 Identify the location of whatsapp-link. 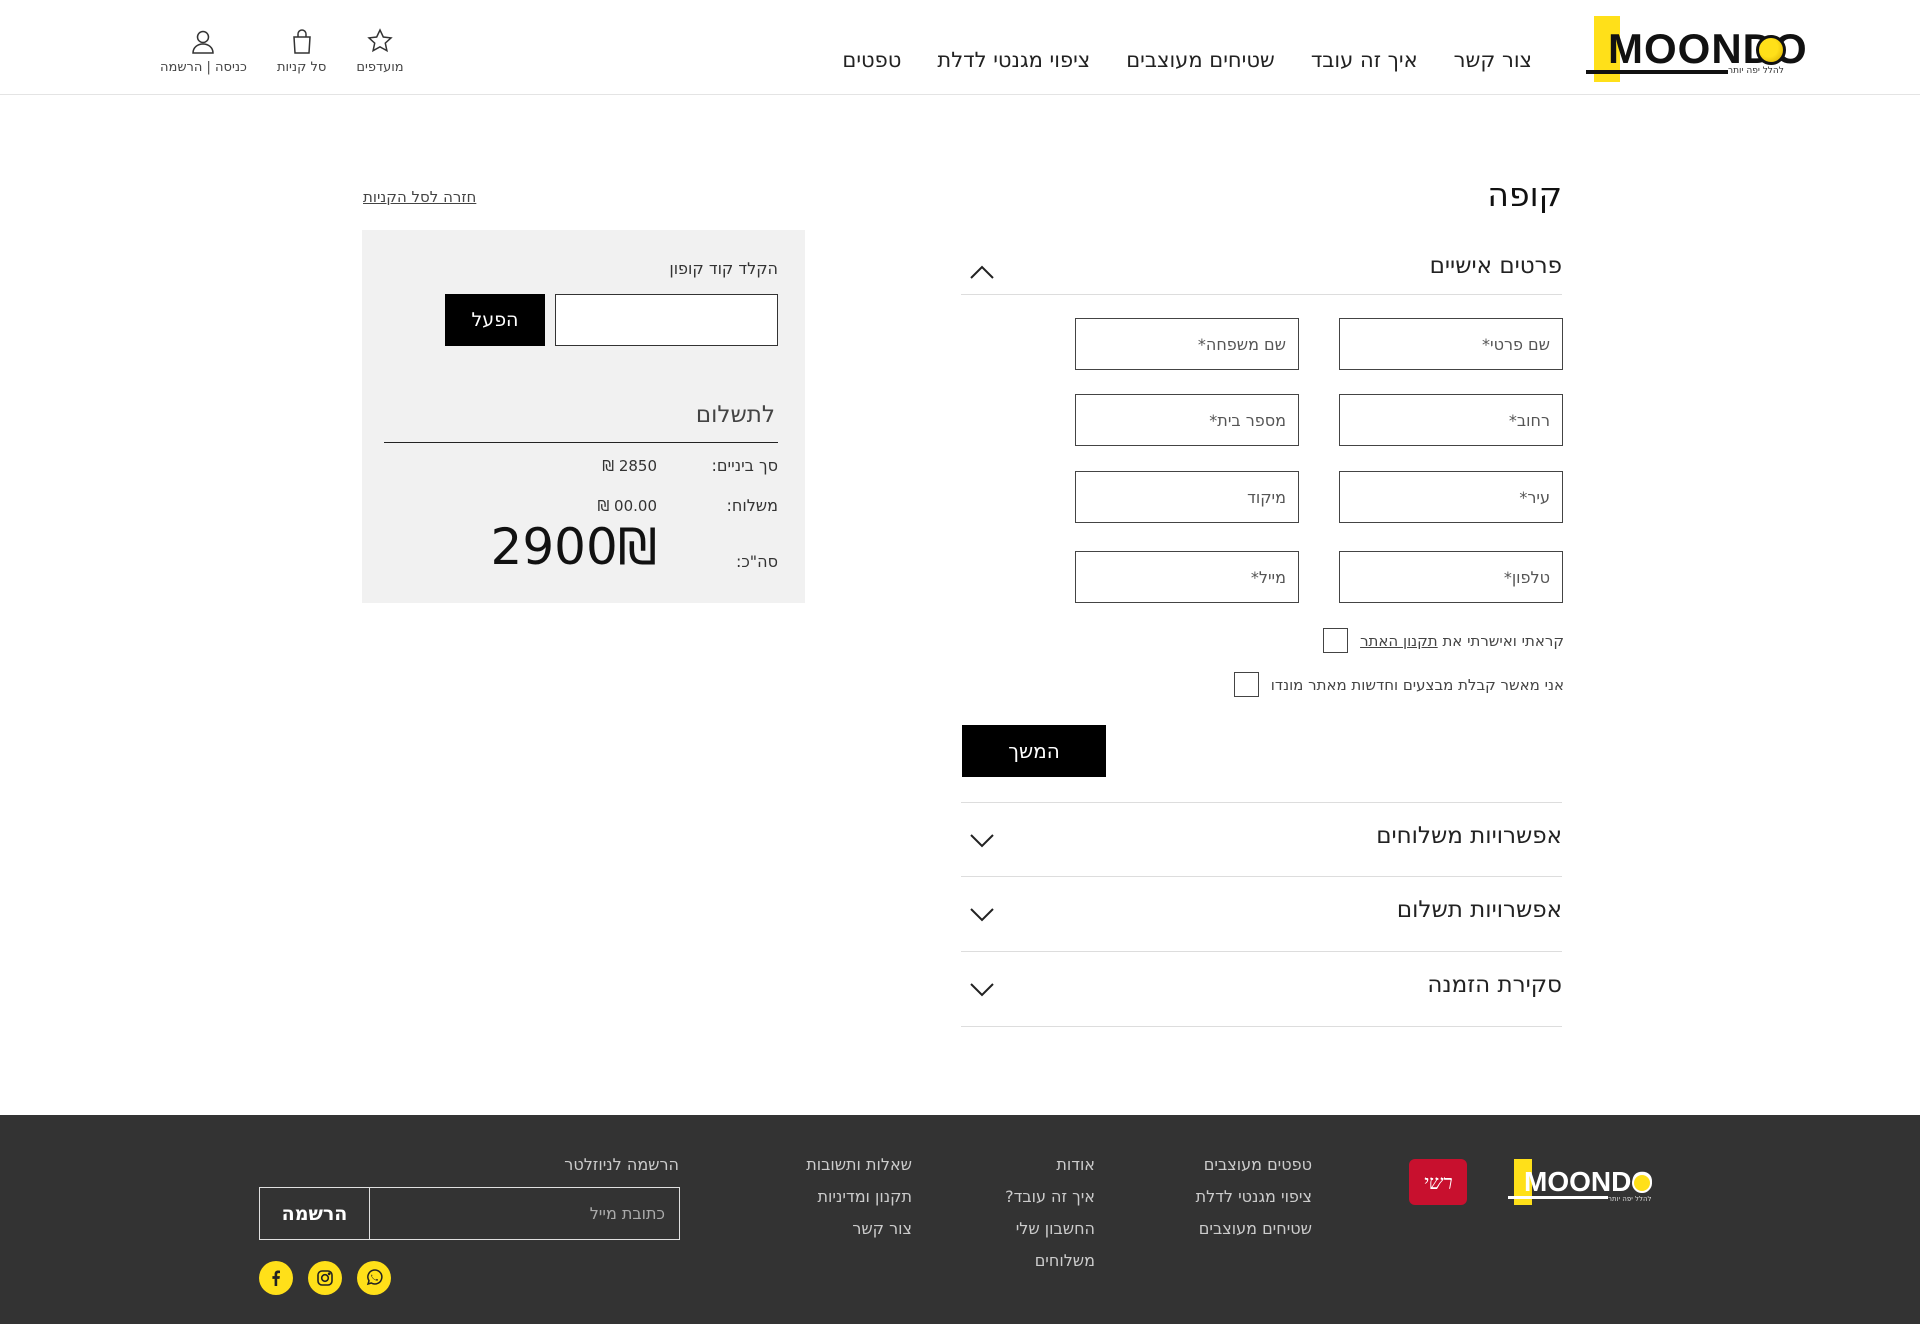
(374, 1278).